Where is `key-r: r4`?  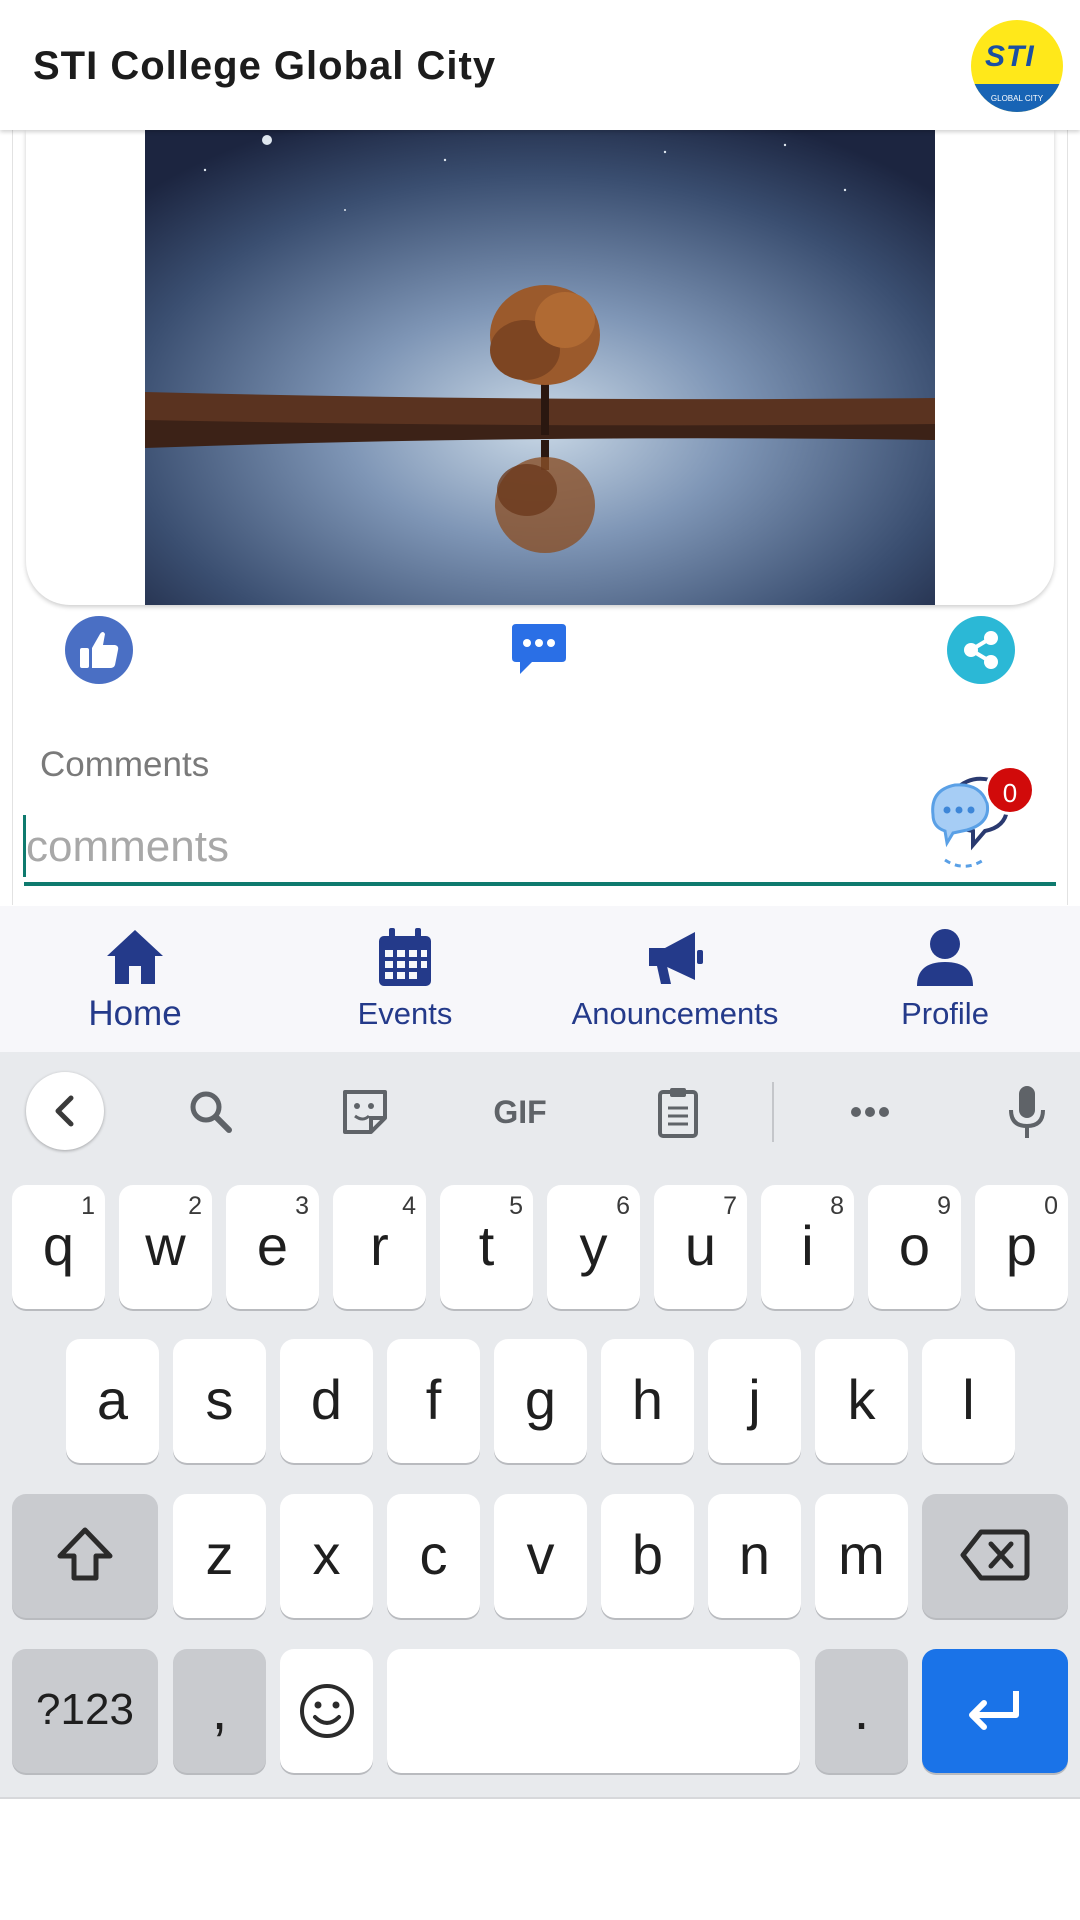 key-r: r4 is located at coordinates (379, 1247).